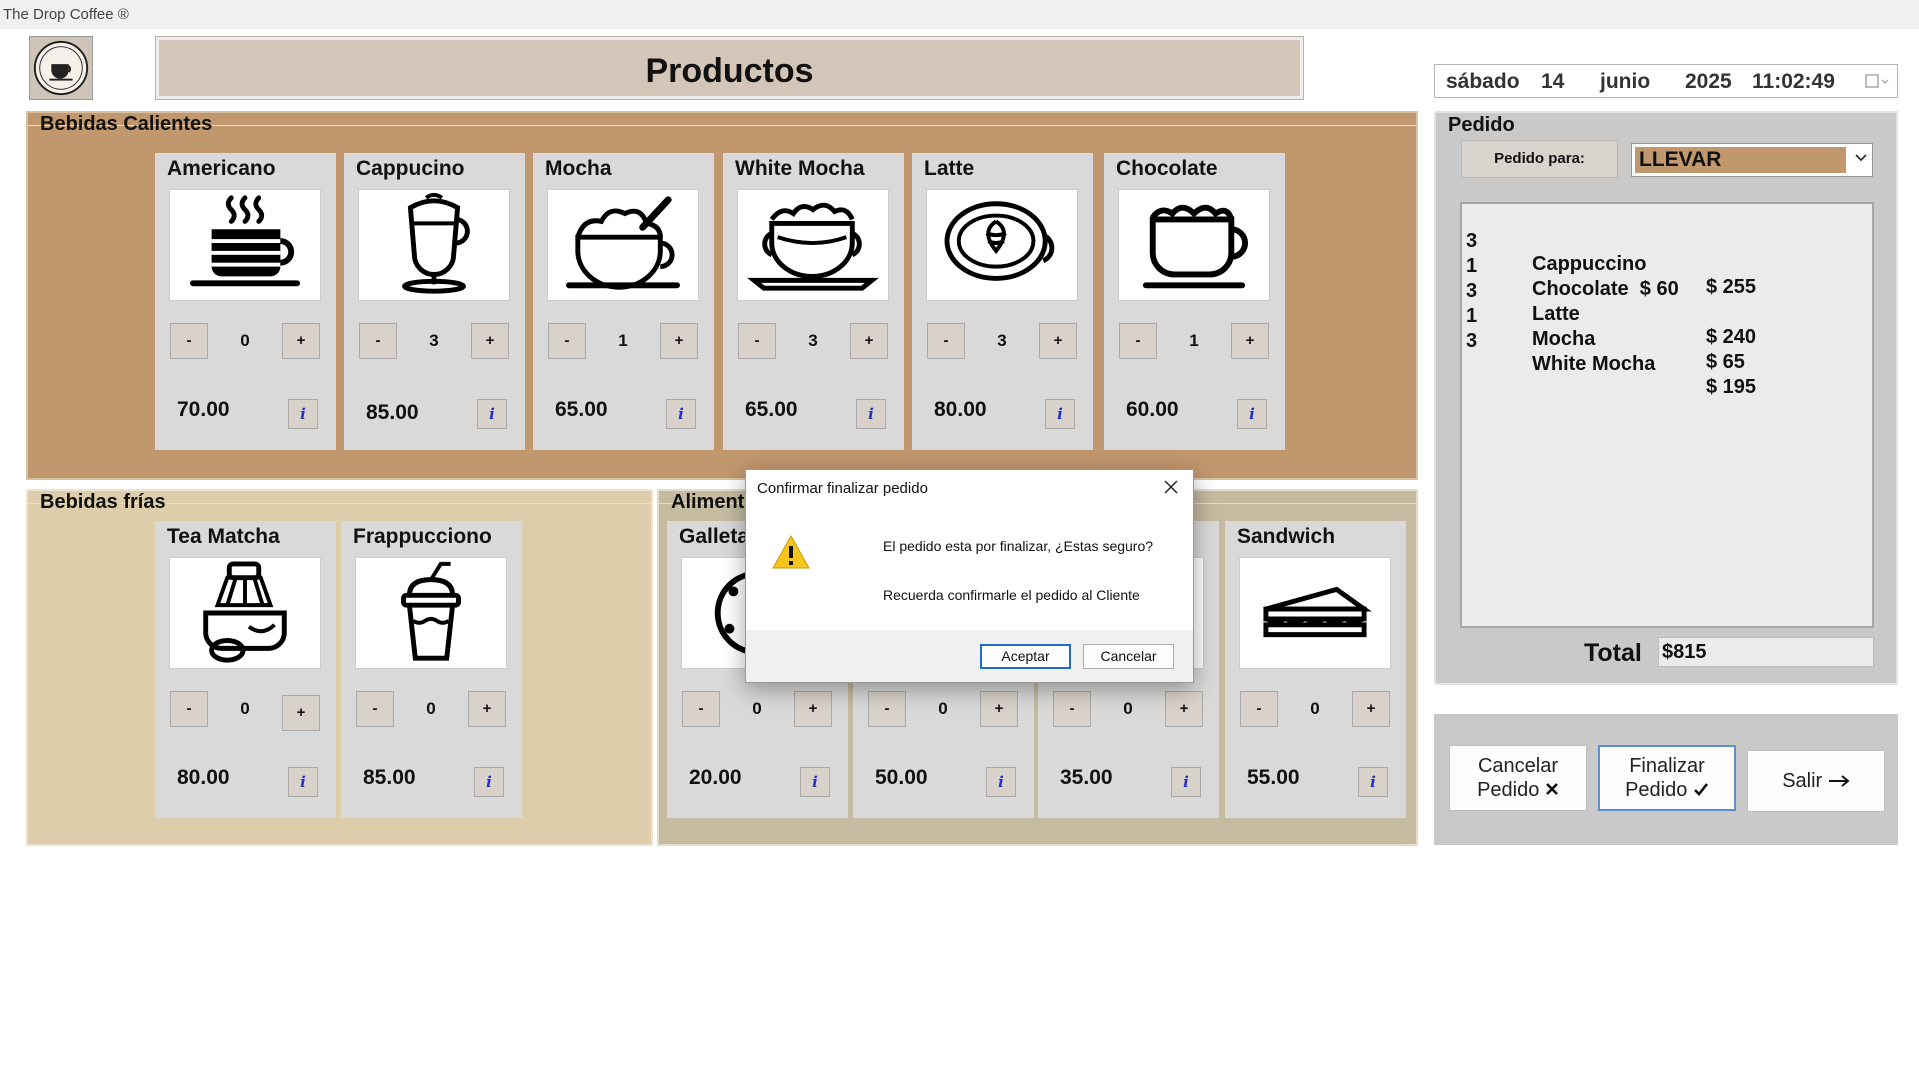 The height and width of the screenshot is (1079, 1919). What do you see at coordinates (1861, 158) in the screenshot?
I see `chevron-down-icon` at bounding box center [1861, 158].